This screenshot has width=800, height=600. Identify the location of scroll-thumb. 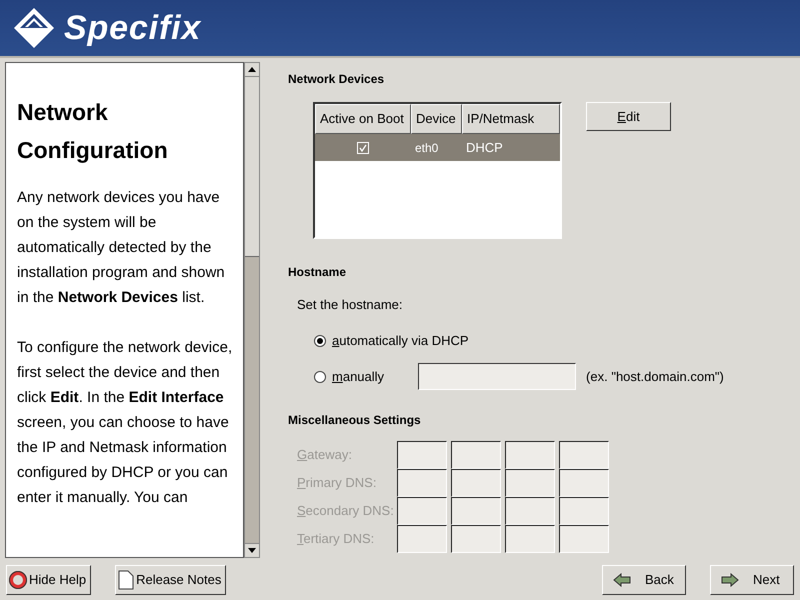
(252, 167).